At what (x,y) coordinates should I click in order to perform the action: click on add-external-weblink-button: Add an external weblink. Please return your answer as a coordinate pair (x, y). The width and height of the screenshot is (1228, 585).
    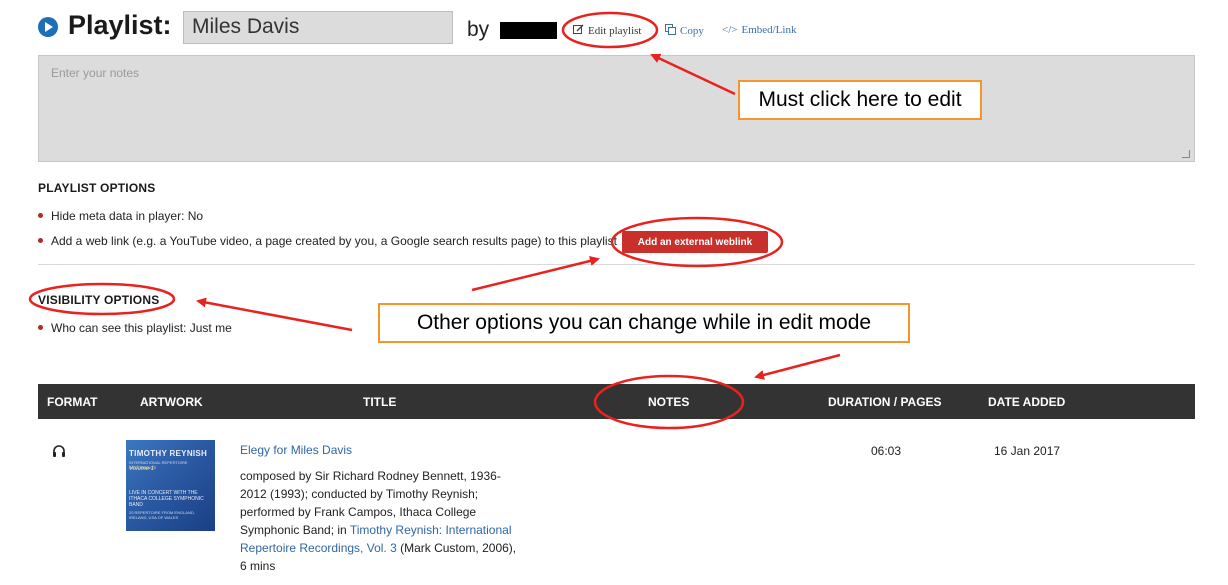
    Looking at the image, I should click on (695, 242).